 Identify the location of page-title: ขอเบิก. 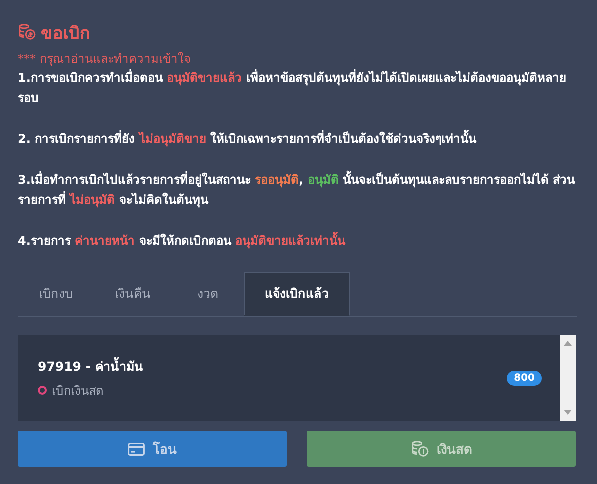
(65, 34).